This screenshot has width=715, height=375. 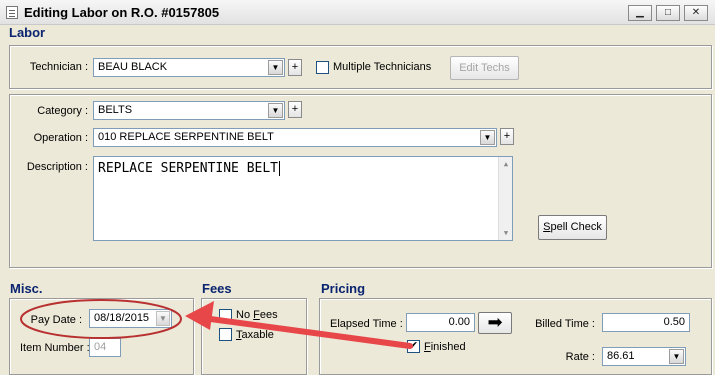 What do you see at coordinates (199, 315) in the screenshot?
I see `annotation-arrow-head` at bounding box center [199, 315].